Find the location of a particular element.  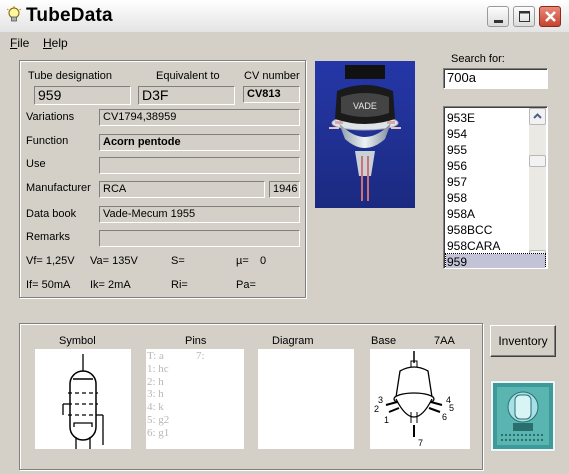

title-bar: TubeData is located at coordinates (284, 16).